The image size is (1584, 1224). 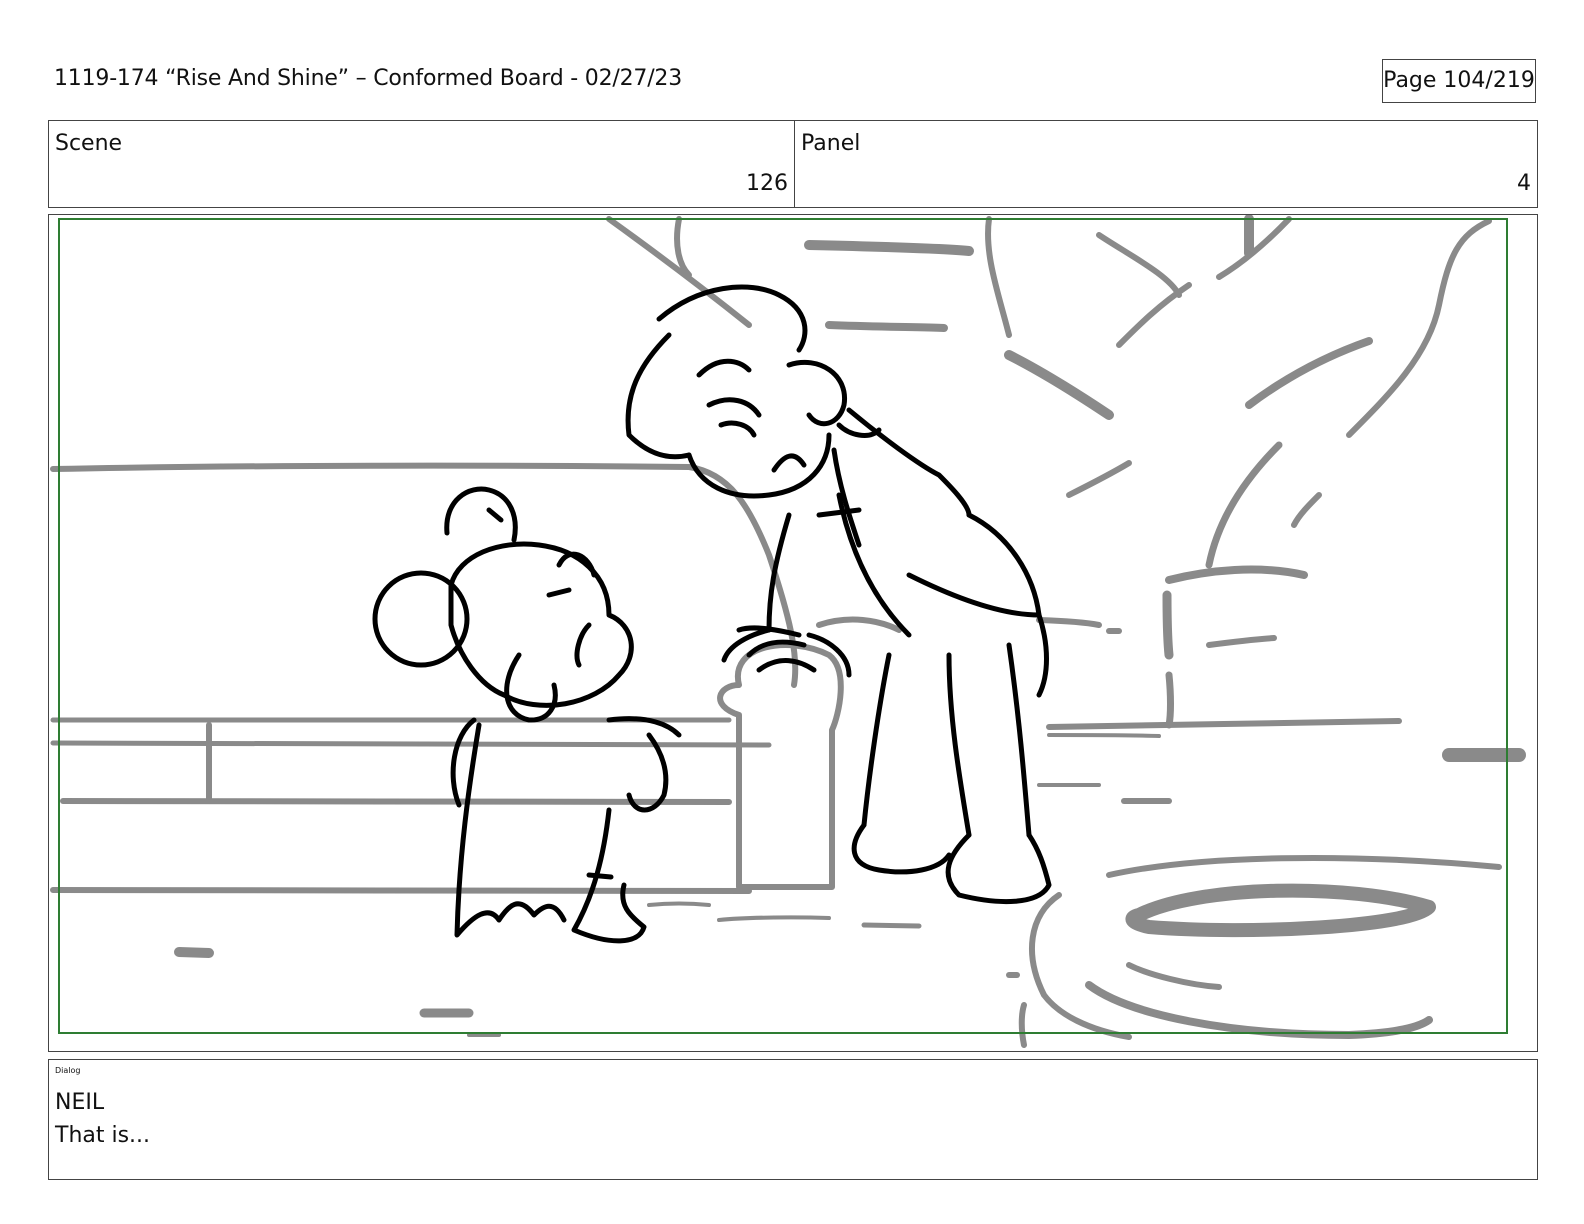 What do you see at coordinates (838, 594) in the screenshot?
I see `character-neil` at bounding box center [838, 594].